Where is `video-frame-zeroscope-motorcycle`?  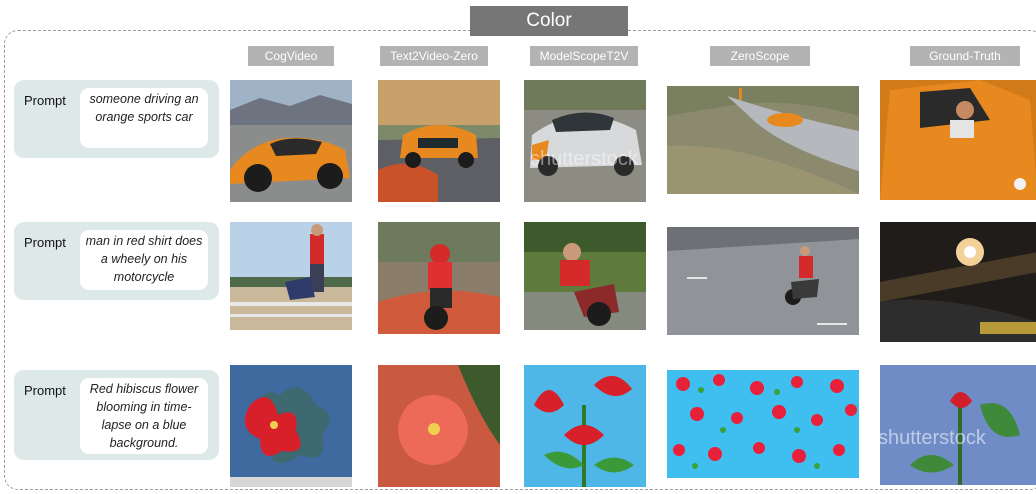
video-frame-zeroscope-motorcycle is located at coordinates (763, 281).